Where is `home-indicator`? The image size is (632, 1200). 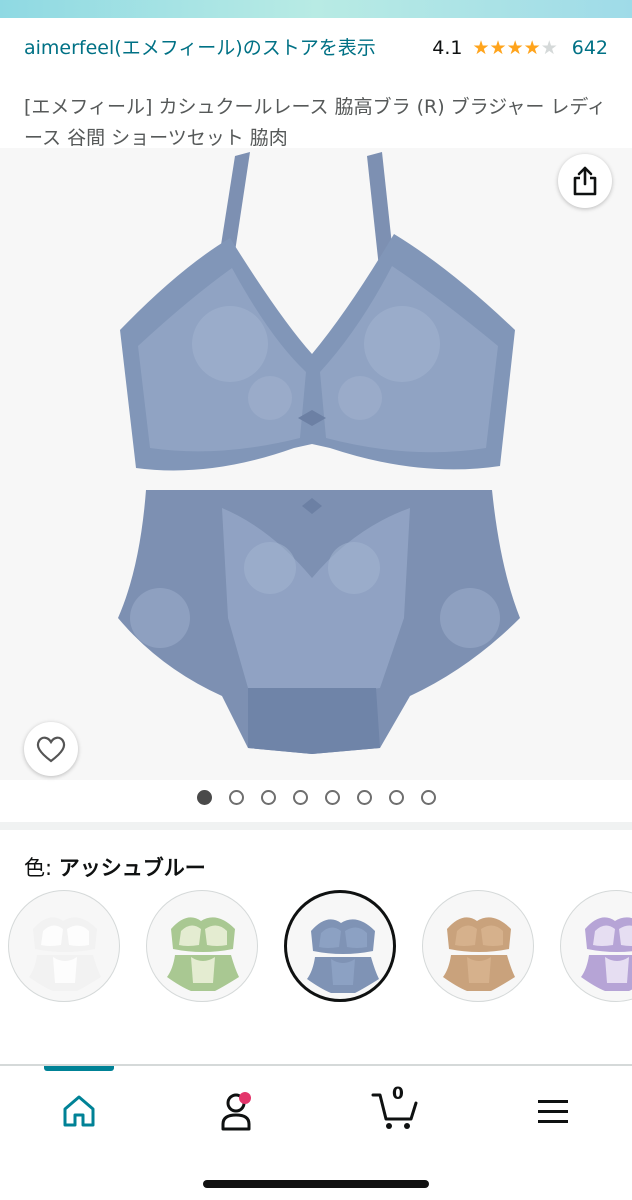 home-indicator is located at coordinates (316, 1184).